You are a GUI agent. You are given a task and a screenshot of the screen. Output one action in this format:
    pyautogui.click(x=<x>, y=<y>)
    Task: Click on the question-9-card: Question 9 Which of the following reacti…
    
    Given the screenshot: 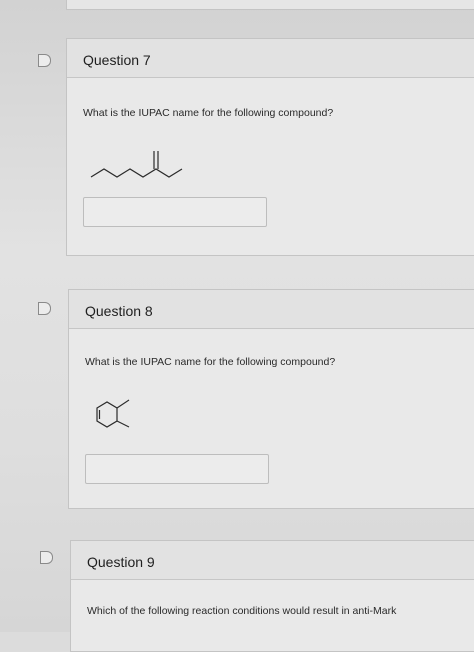 What is the action you would take?
    pyautogui.click(x=272, y=596)
    